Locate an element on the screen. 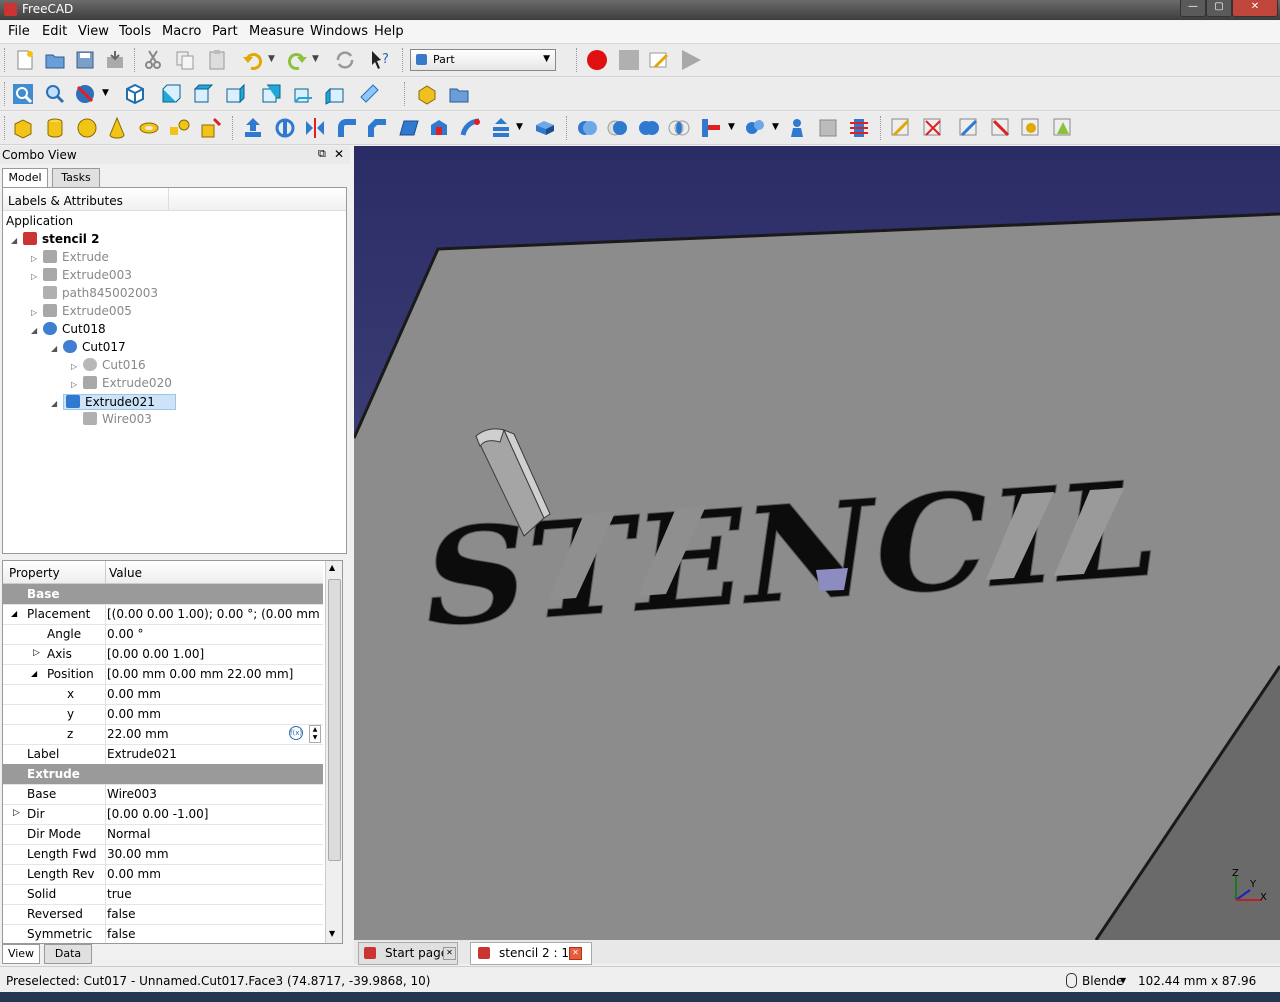  view-top-icon is located at coordinates (203, 94).